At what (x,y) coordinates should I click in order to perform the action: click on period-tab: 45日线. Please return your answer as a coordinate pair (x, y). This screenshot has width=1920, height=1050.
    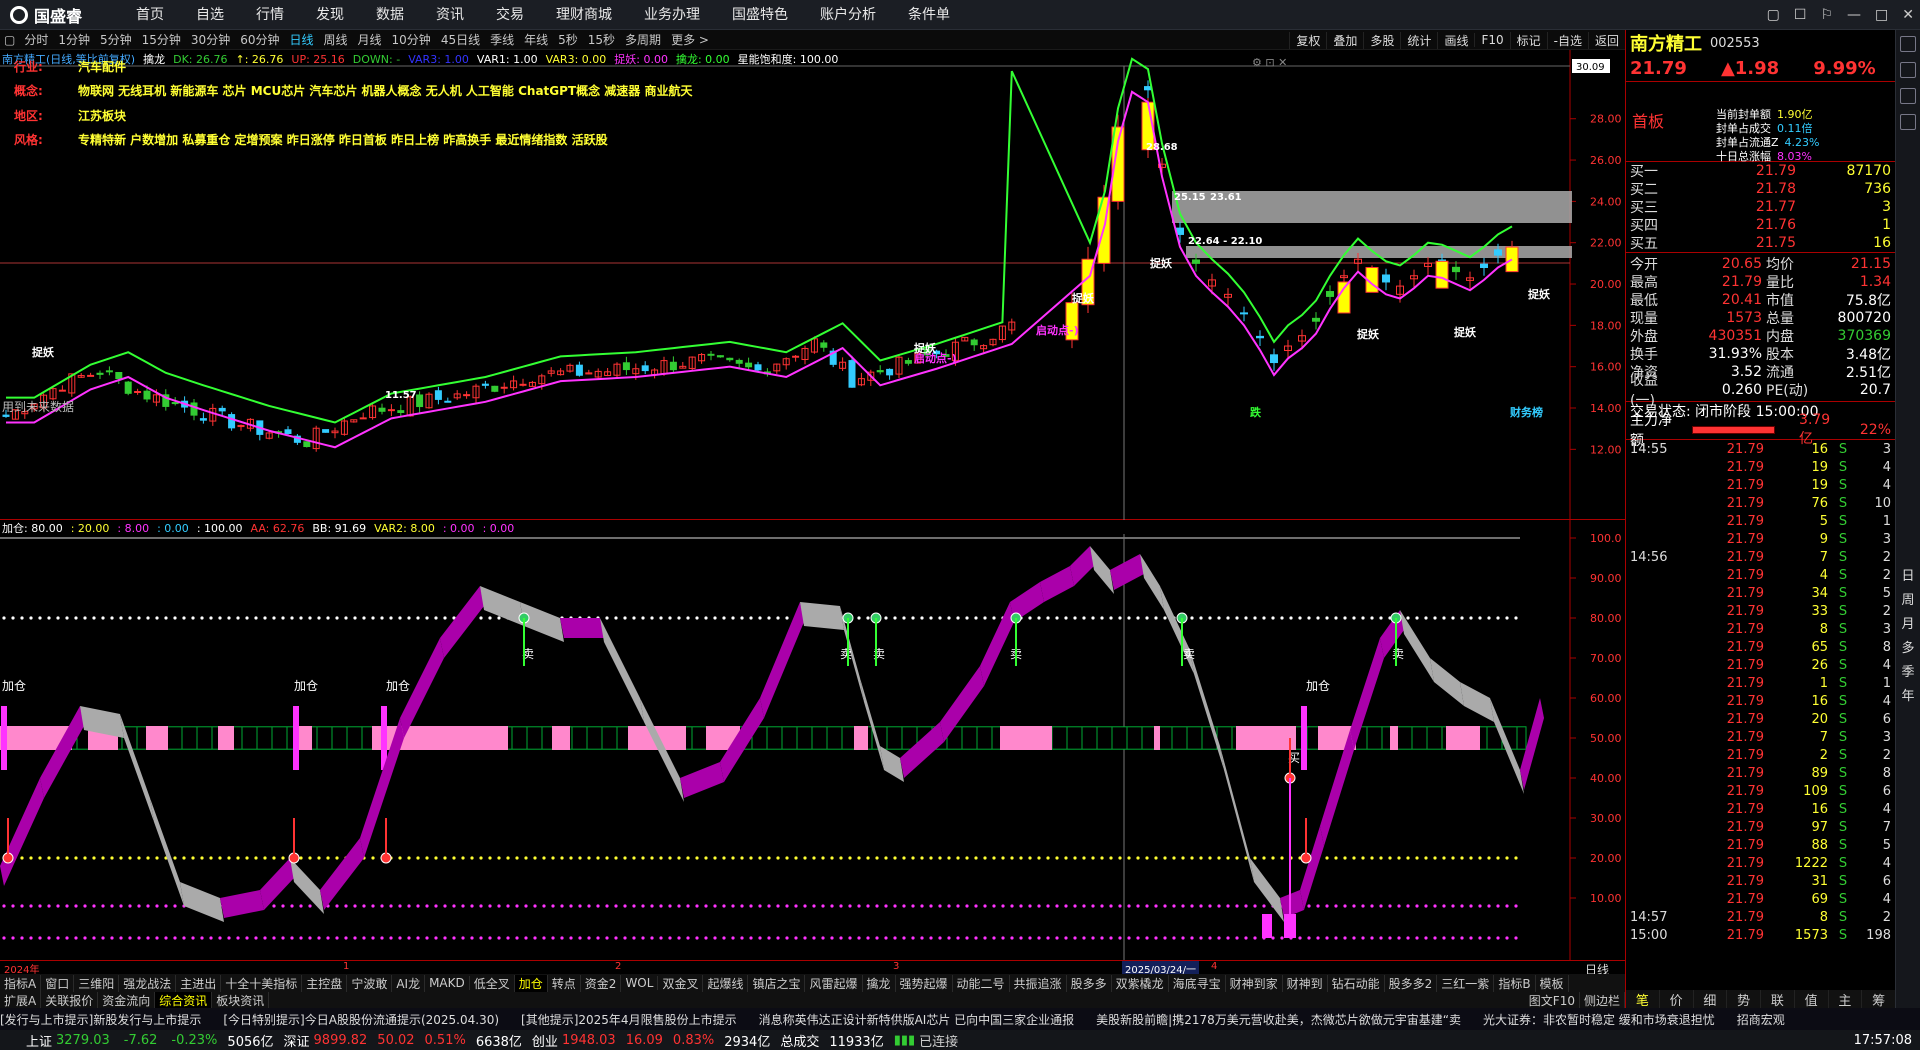
    Looking at the image, I should click on (460, 39).